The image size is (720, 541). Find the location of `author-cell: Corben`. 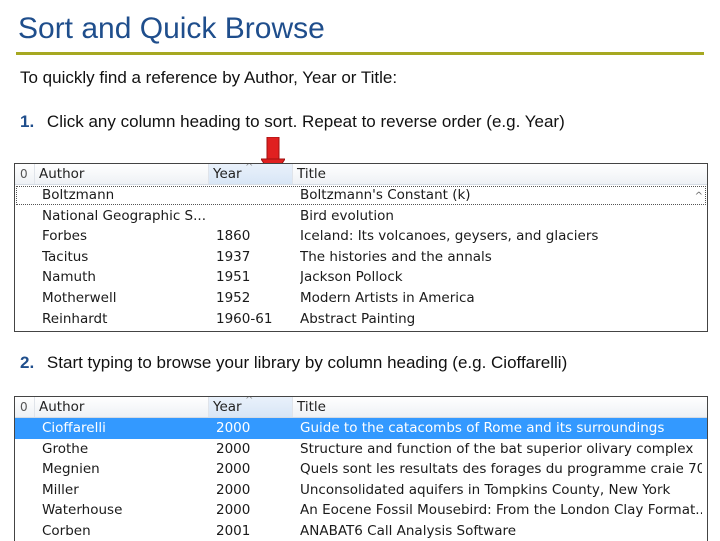

author-cell: Corben is located at coordinates (66, 530).